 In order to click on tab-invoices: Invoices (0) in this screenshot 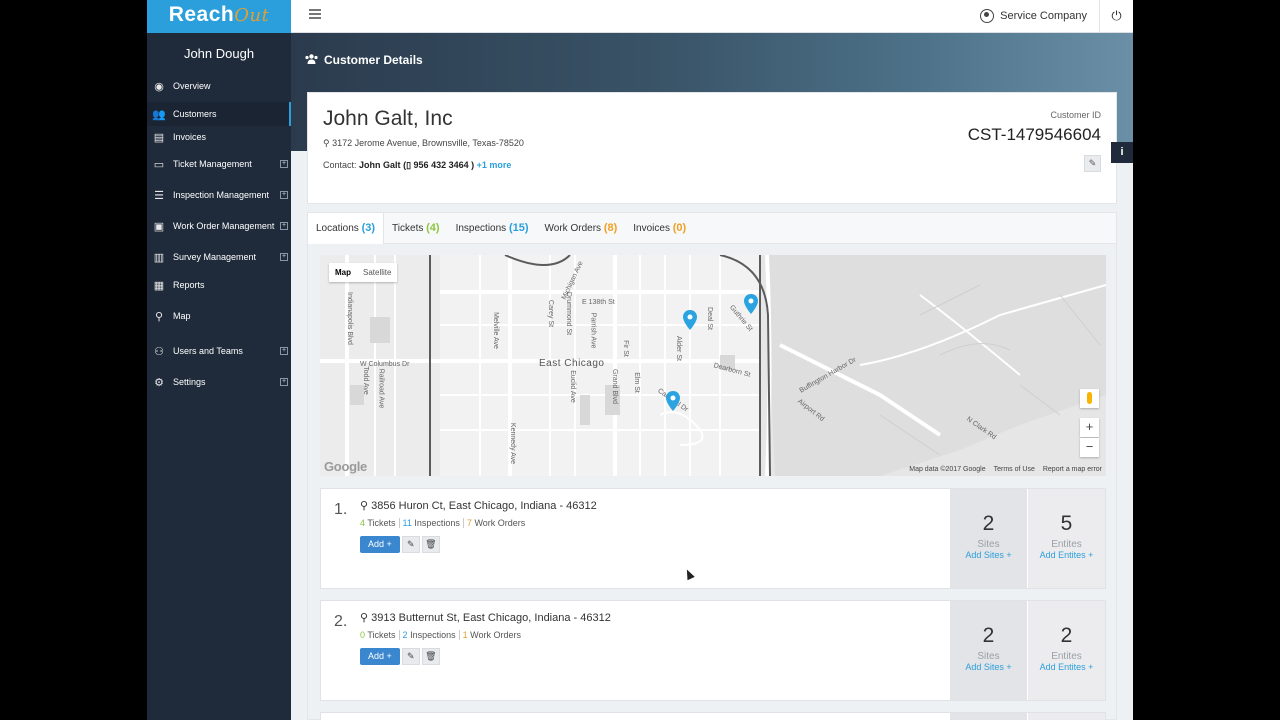, I will do `click(659, 228)`.